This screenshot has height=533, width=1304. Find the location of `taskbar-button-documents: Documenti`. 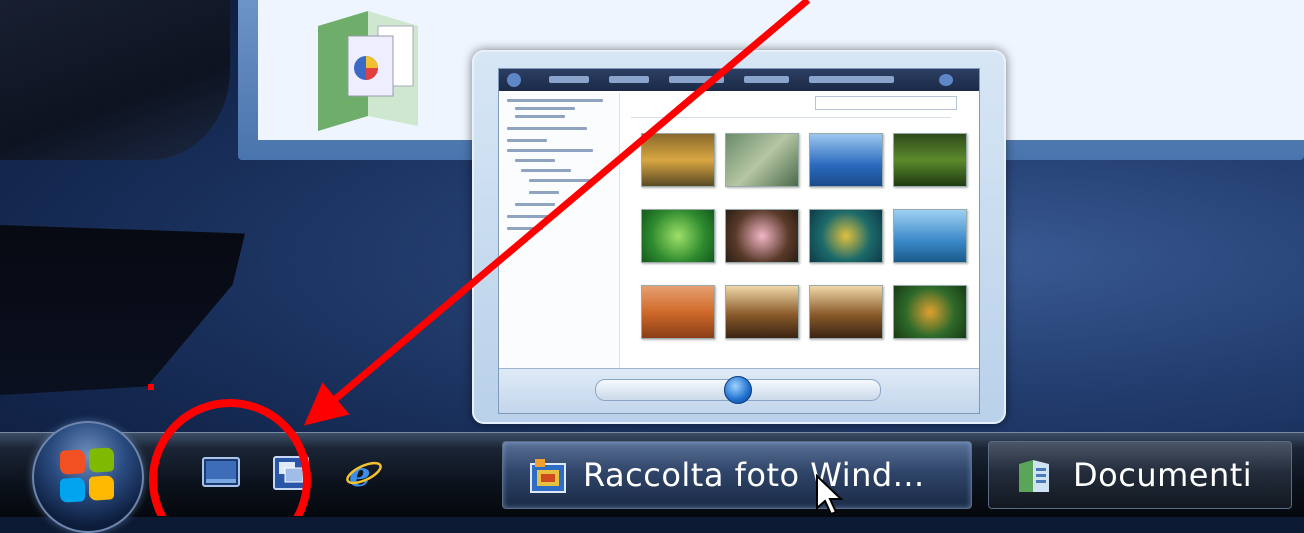

taskbar-button-documents: Documenti is located at coordinates (1140, 475).